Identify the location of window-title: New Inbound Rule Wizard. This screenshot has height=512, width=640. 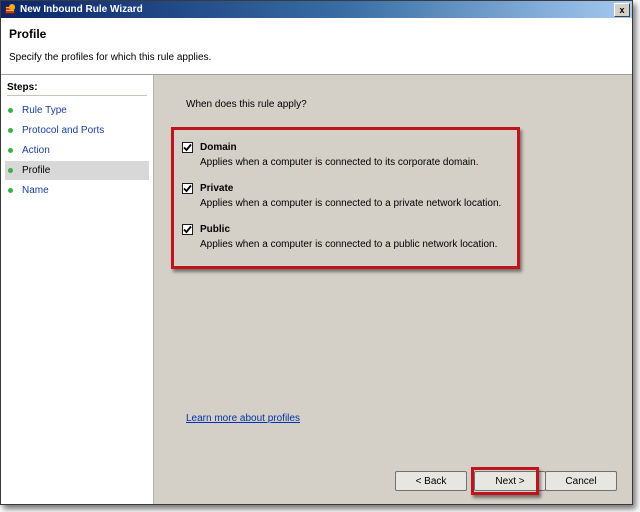
(81, 9).